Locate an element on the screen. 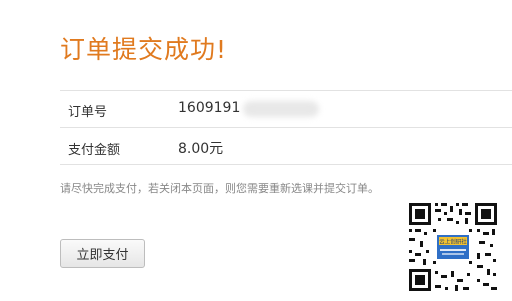 The width and height of the screenshot is (512, 301). qr-center-logo: 云上创研社 is located at coordinates (453, 247).